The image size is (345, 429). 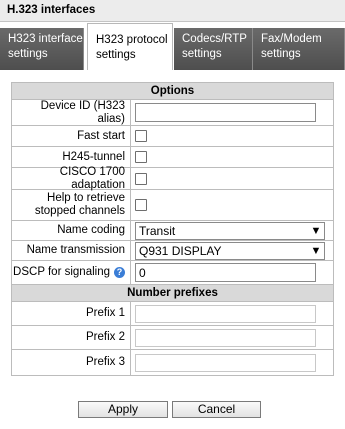 What do you see at coordinates (180, 250) in the screenshot?
I see `name-transmission-value: Q931 DISPLAY` at bounding box center [180, 250].